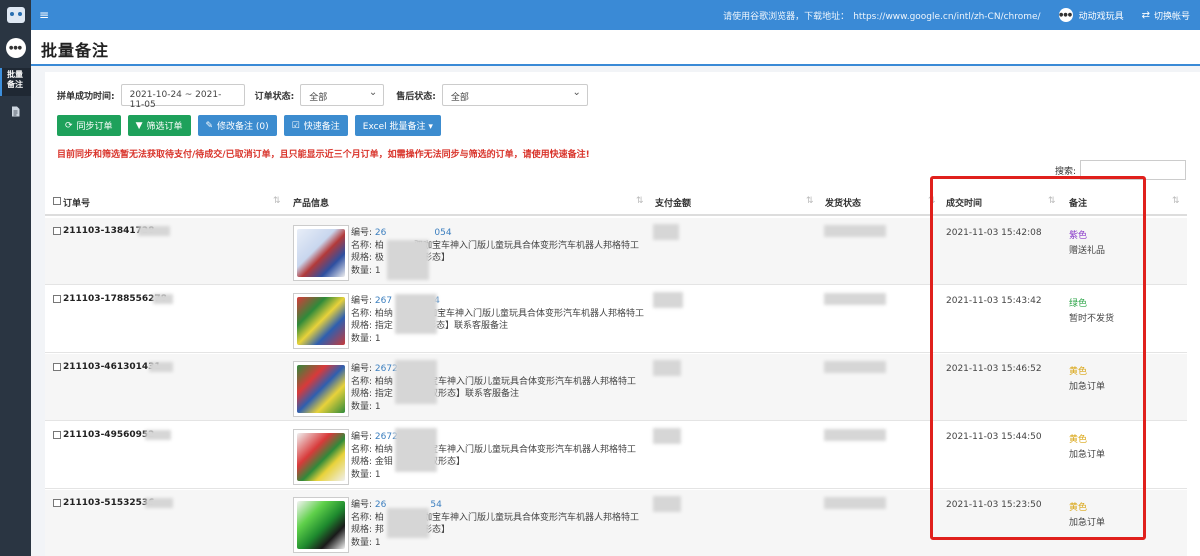  What do you see at coordinates (164, 127) in the screenshot?
I see `filter-orders-label: 筛选订单` at bounding box center [164, 127].